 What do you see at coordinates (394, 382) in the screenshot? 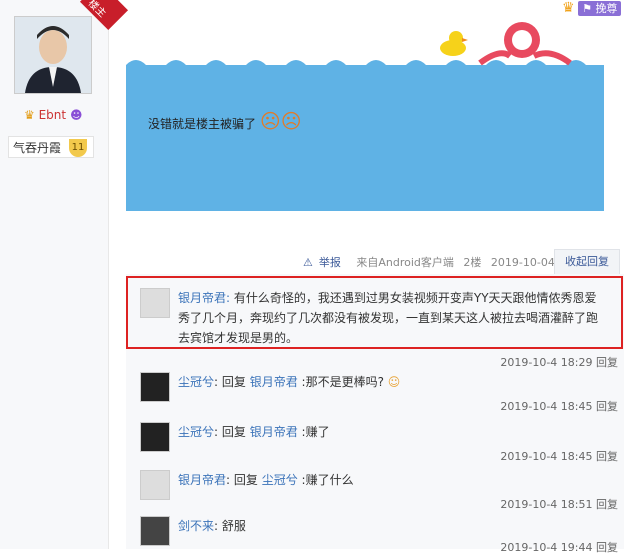
I see `laugh-emoji-icon: ☺` at bounding box center [394, 382].